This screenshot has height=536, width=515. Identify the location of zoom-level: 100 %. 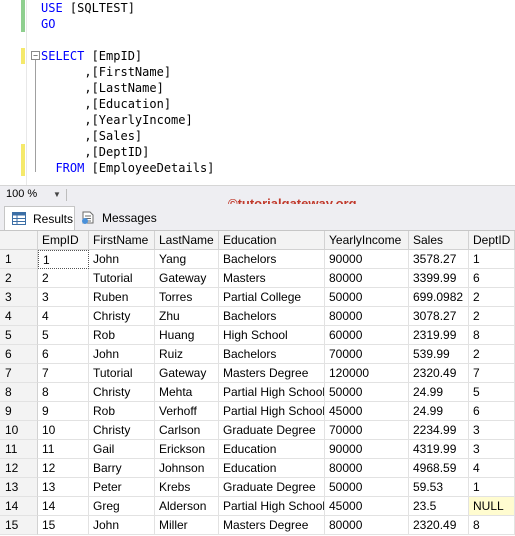
(21, 194).